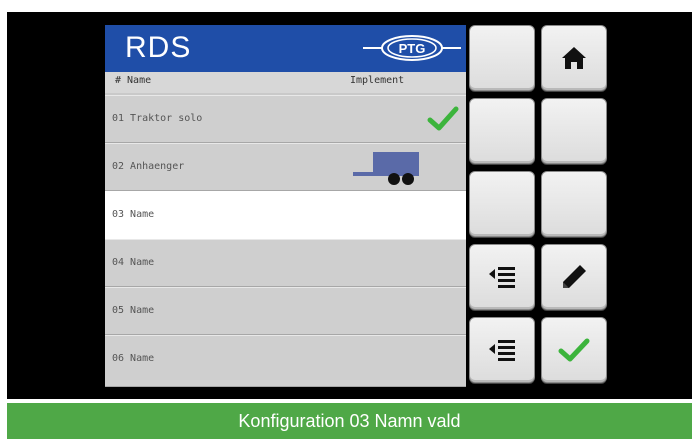 This screenshot has height=443, width=699. I want to click on status-text: Konfiguration 03 Namn vald, so click(349, 420).